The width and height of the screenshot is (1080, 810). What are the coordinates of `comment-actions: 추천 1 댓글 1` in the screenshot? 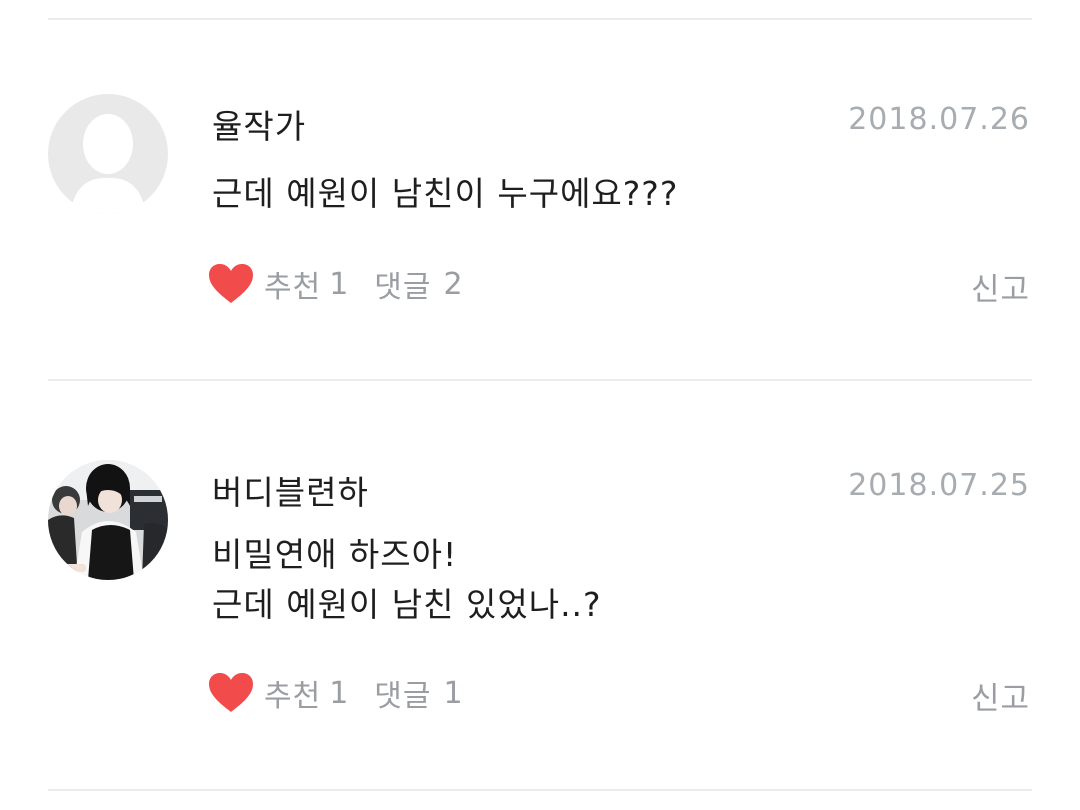 It's located at (335, 693).